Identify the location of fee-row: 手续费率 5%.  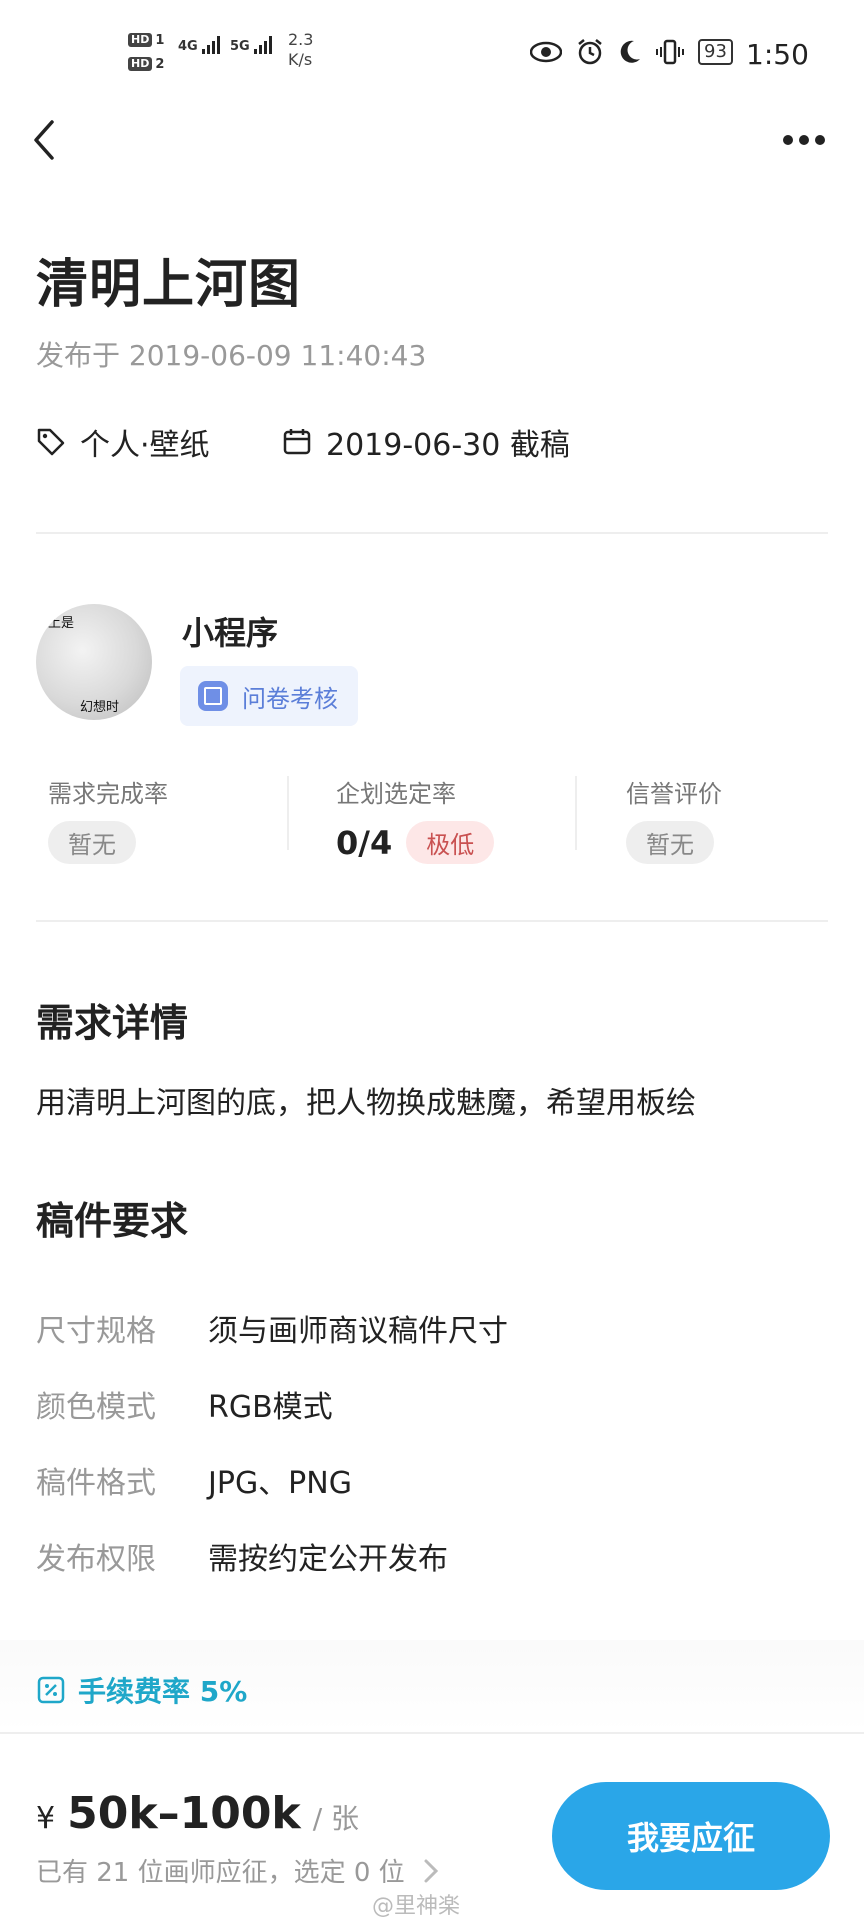
(141, 1690).